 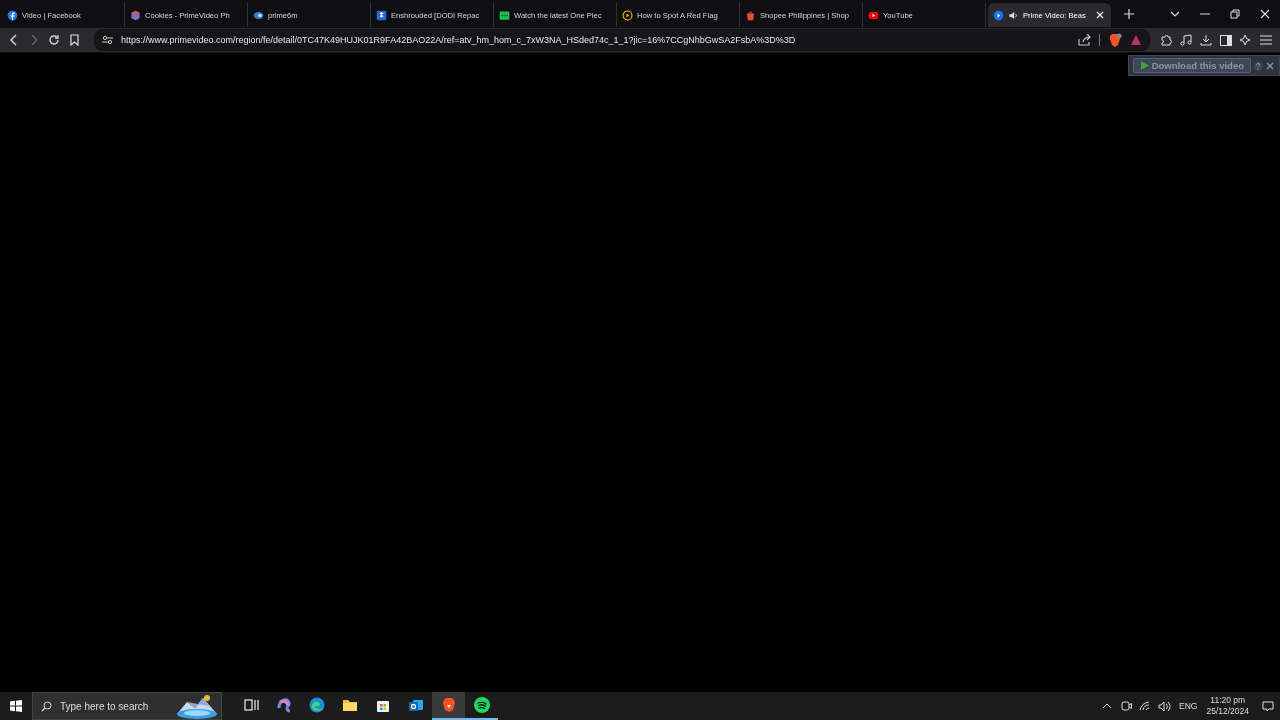 What do you see at coordinates (1227, 711) in the screenshot?
I see `clock-date: 25/12/2024` at bounding box center [1227, 711].